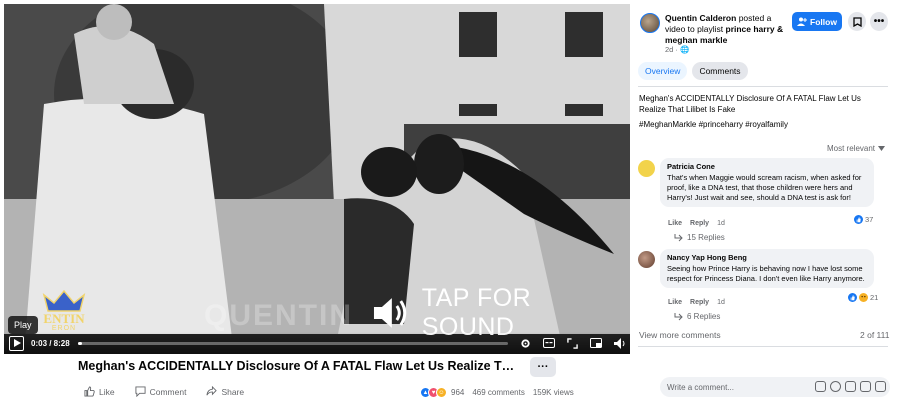 The width and height of the screenshot is (900, 408). What do you see at coordinates (553, 392) in the screenshot?
I see `views-count: 159K views` at bounding box center [553, 392].